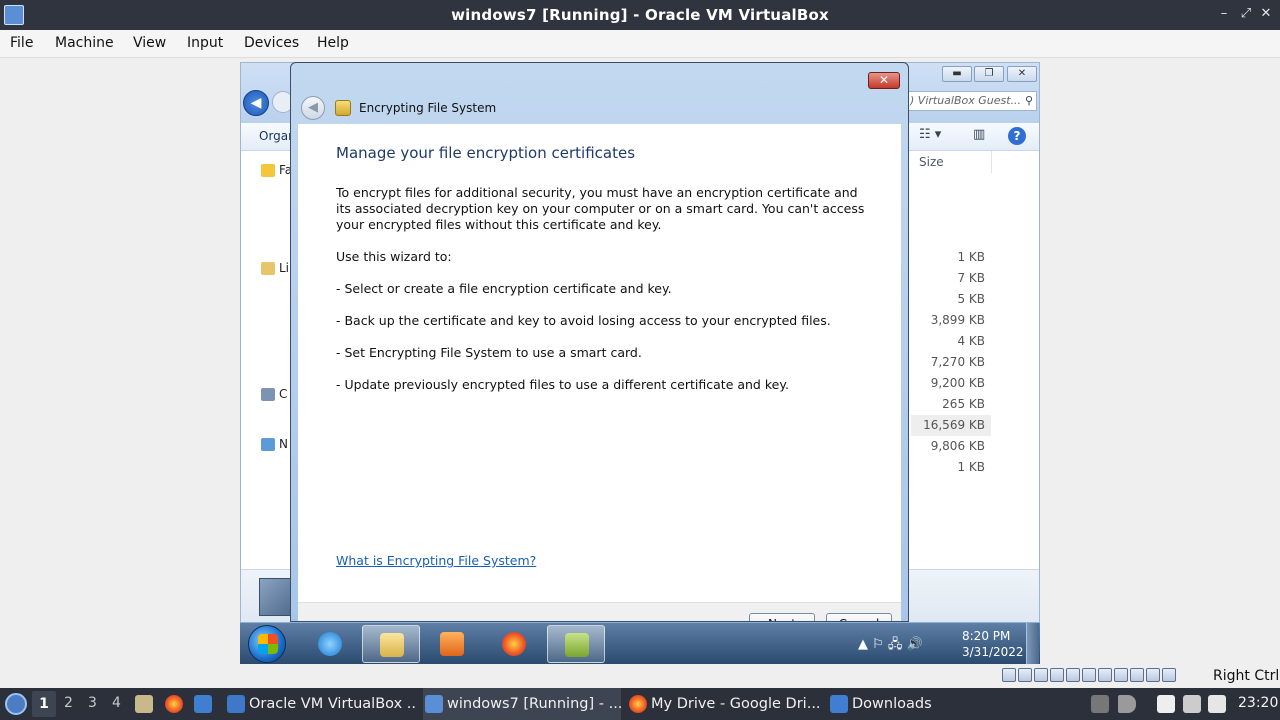 Image resolution: width=1280 pixels, height=720 pixels. I want to click on taskbar-explorer, so click(391, 644).